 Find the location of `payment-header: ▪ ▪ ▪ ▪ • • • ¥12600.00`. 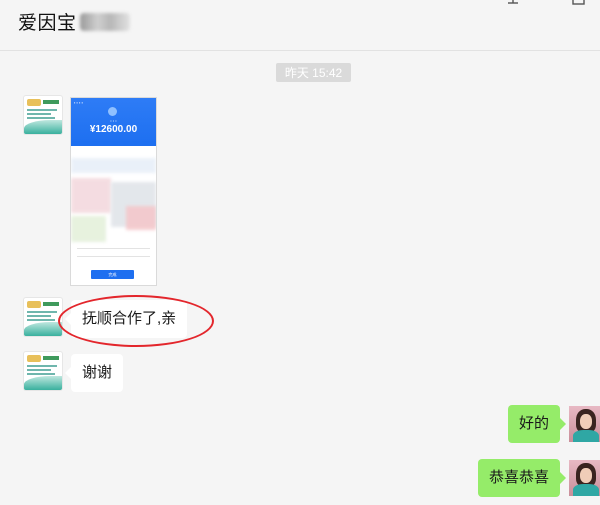

payment-header: ▪ ▪ ▪ ▪ • • • ¥12600.00 is located at coordinates (113, 122).